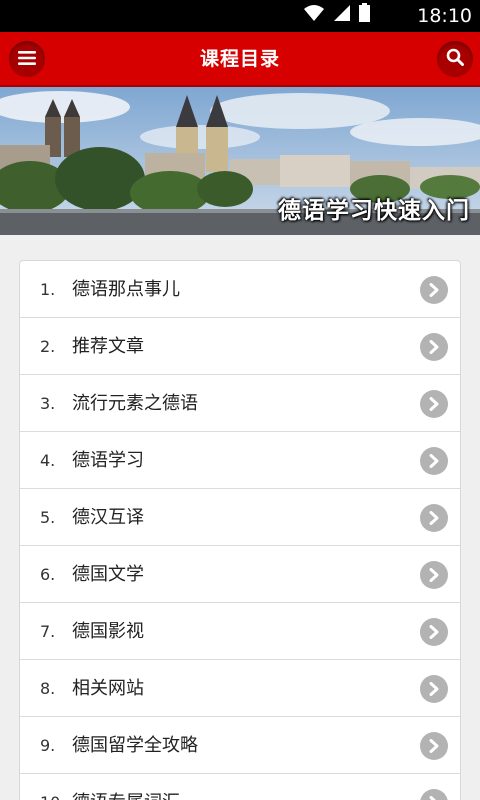  I want to click on item-label: 德国留学全攻略, so click(135, 745).